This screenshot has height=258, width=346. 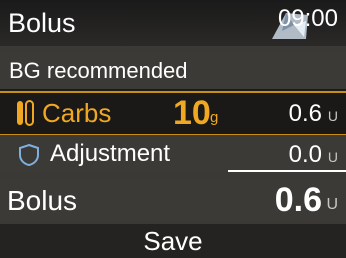 I want to click on adjustment-dose-unit: U, so click(x=332, y=157).